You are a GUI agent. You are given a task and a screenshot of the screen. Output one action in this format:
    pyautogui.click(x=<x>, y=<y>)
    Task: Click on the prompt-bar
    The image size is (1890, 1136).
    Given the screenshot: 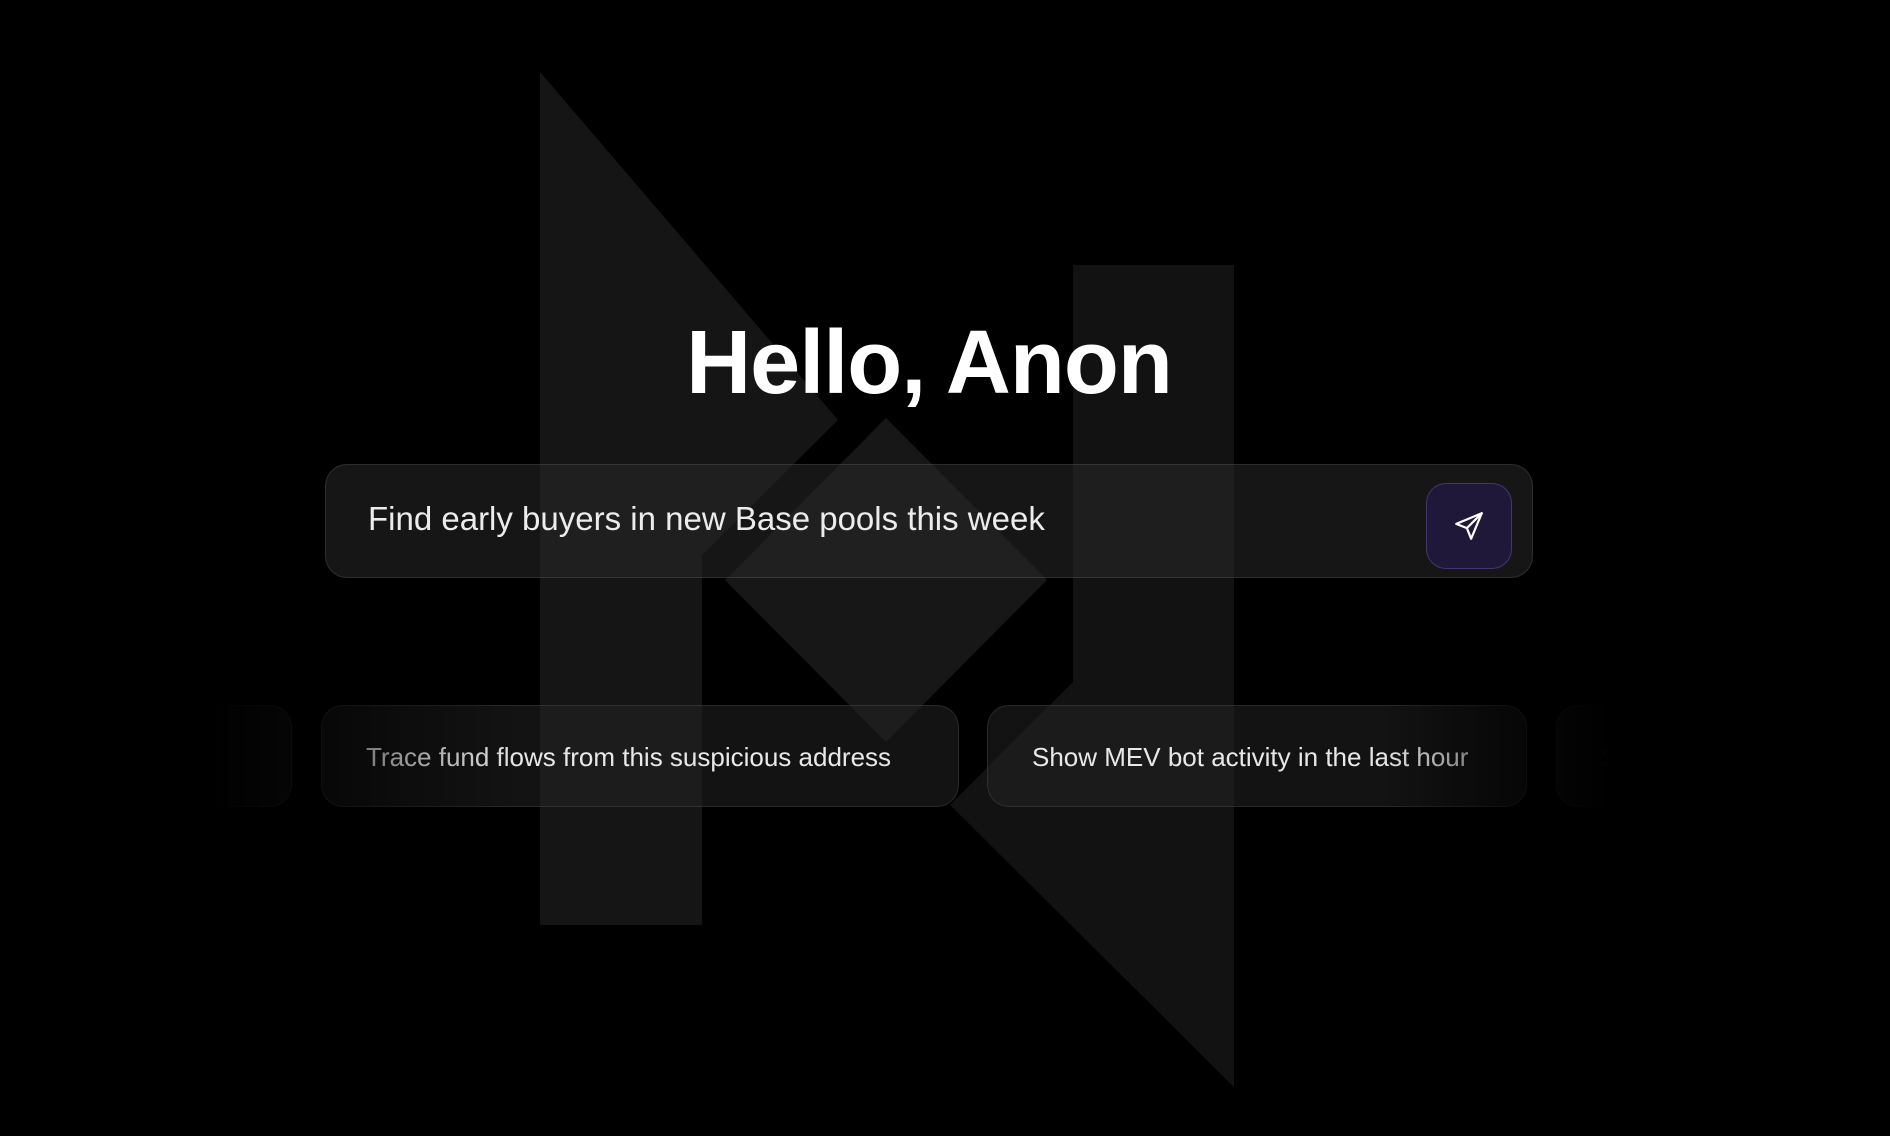 What is the action you would take?
    pyautogui.click(x=929, y=521)
    